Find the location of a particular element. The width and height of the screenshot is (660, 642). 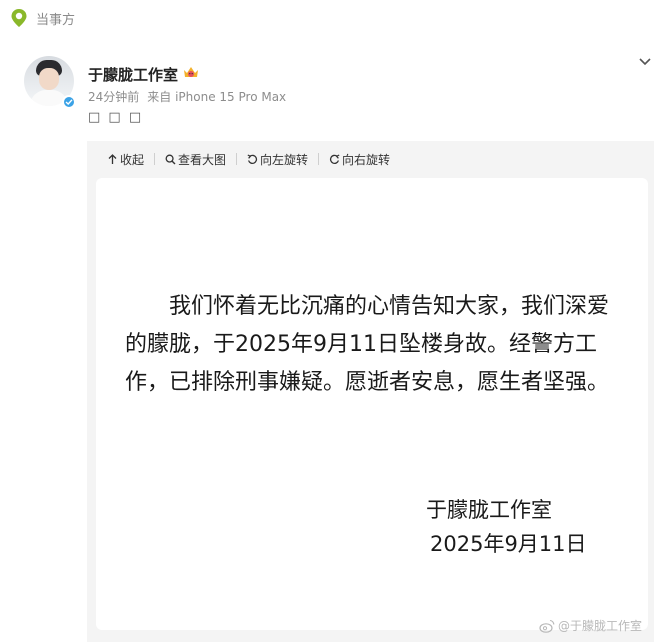

location-pin-icon is located at coordinates (19, 18).